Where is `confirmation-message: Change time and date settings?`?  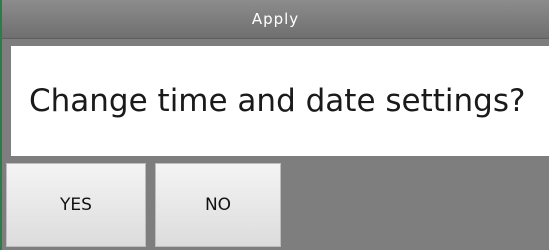
confirmation-message: Change time and date settings? is located at coordinates (277, 101).